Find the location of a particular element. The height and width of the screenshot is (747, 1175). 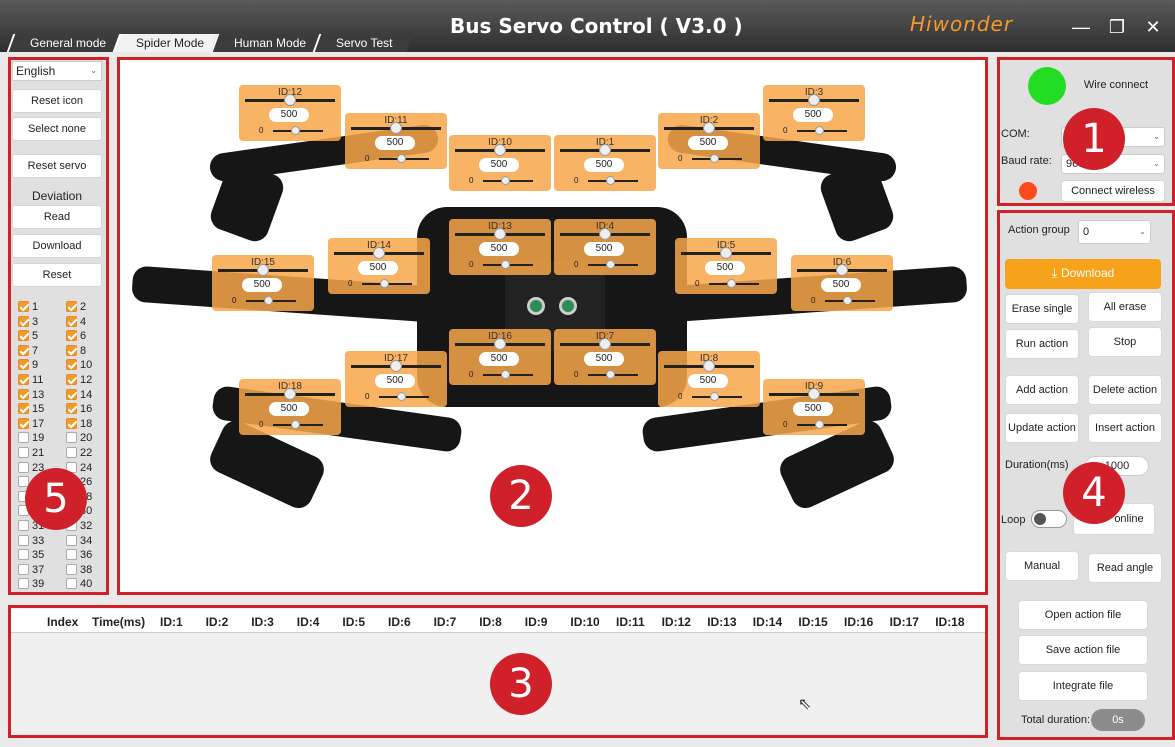

annotation-badge-1: 1 is located at coordinates (1094, 139).